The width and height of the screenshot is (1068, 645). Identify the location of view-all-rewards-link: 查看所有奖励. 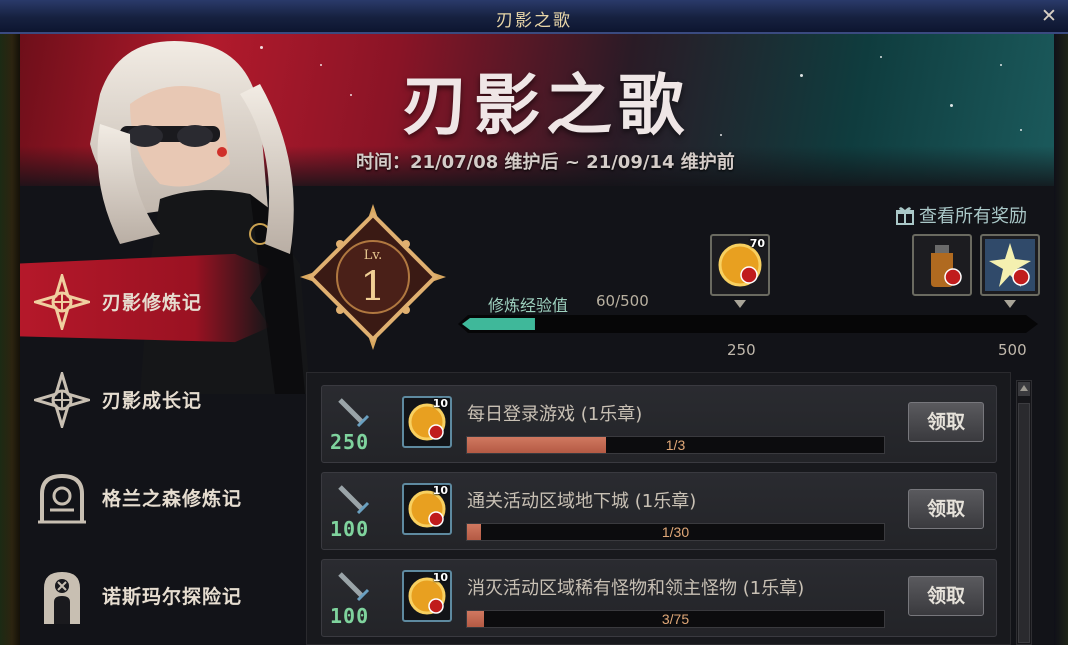
(961, 215).